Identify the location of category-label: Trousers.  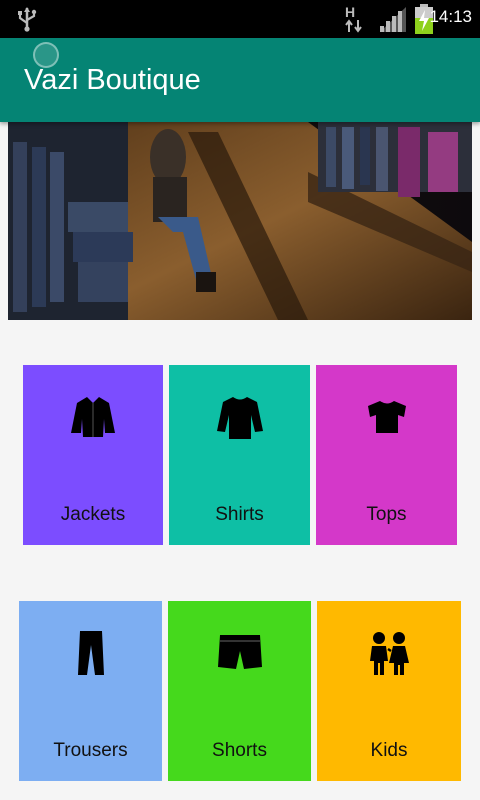
(90, 750).